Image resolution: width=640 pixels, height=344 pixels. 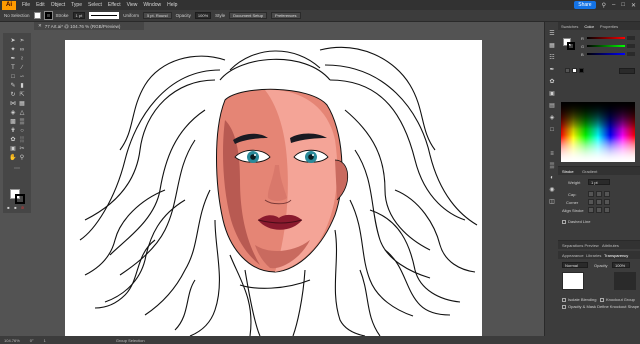 What do you see at coordinates (13, 131) in the screenshot?
I see `eyedropper-icon: ✟` at bounding box center [13, 131].